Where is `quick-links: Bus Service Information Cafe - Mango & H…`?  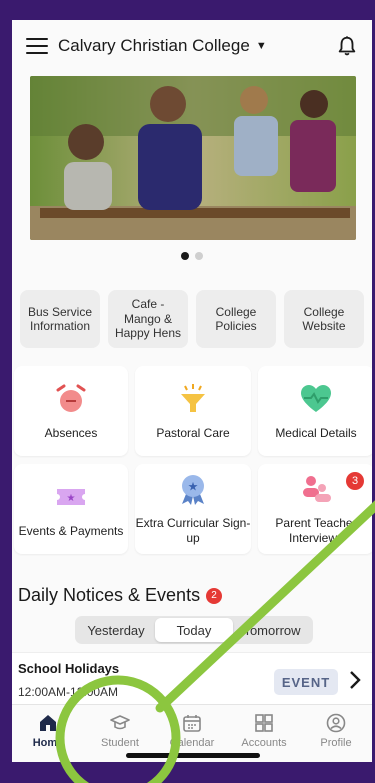
quick-links: Bus Service Information Cafe - Mango & H… is located at coordinates (196, 319).